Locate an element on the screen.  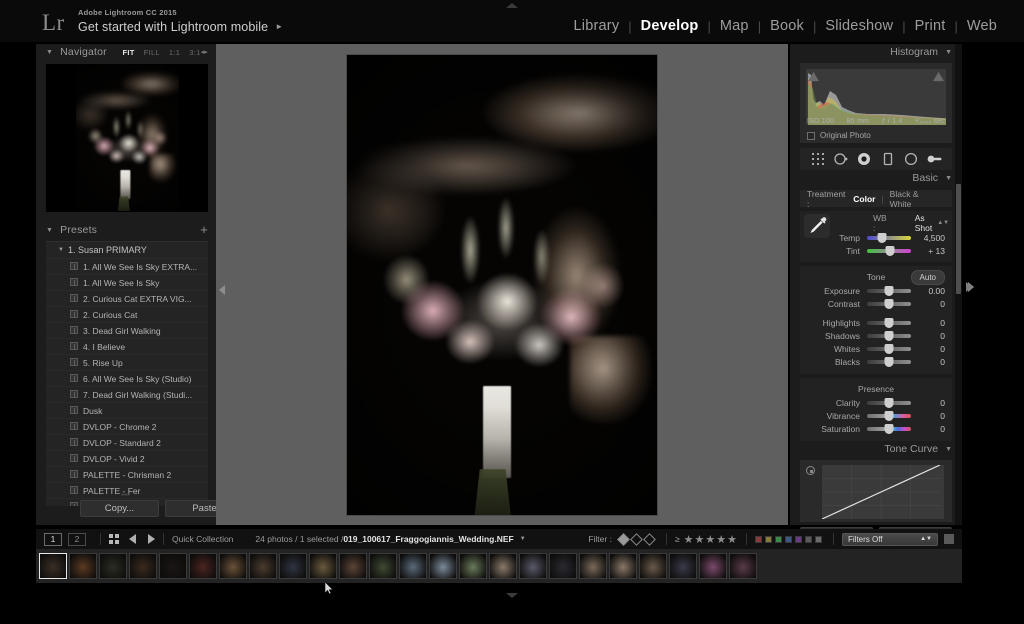
tone-curve-panel is located at coordinates (876, 491).